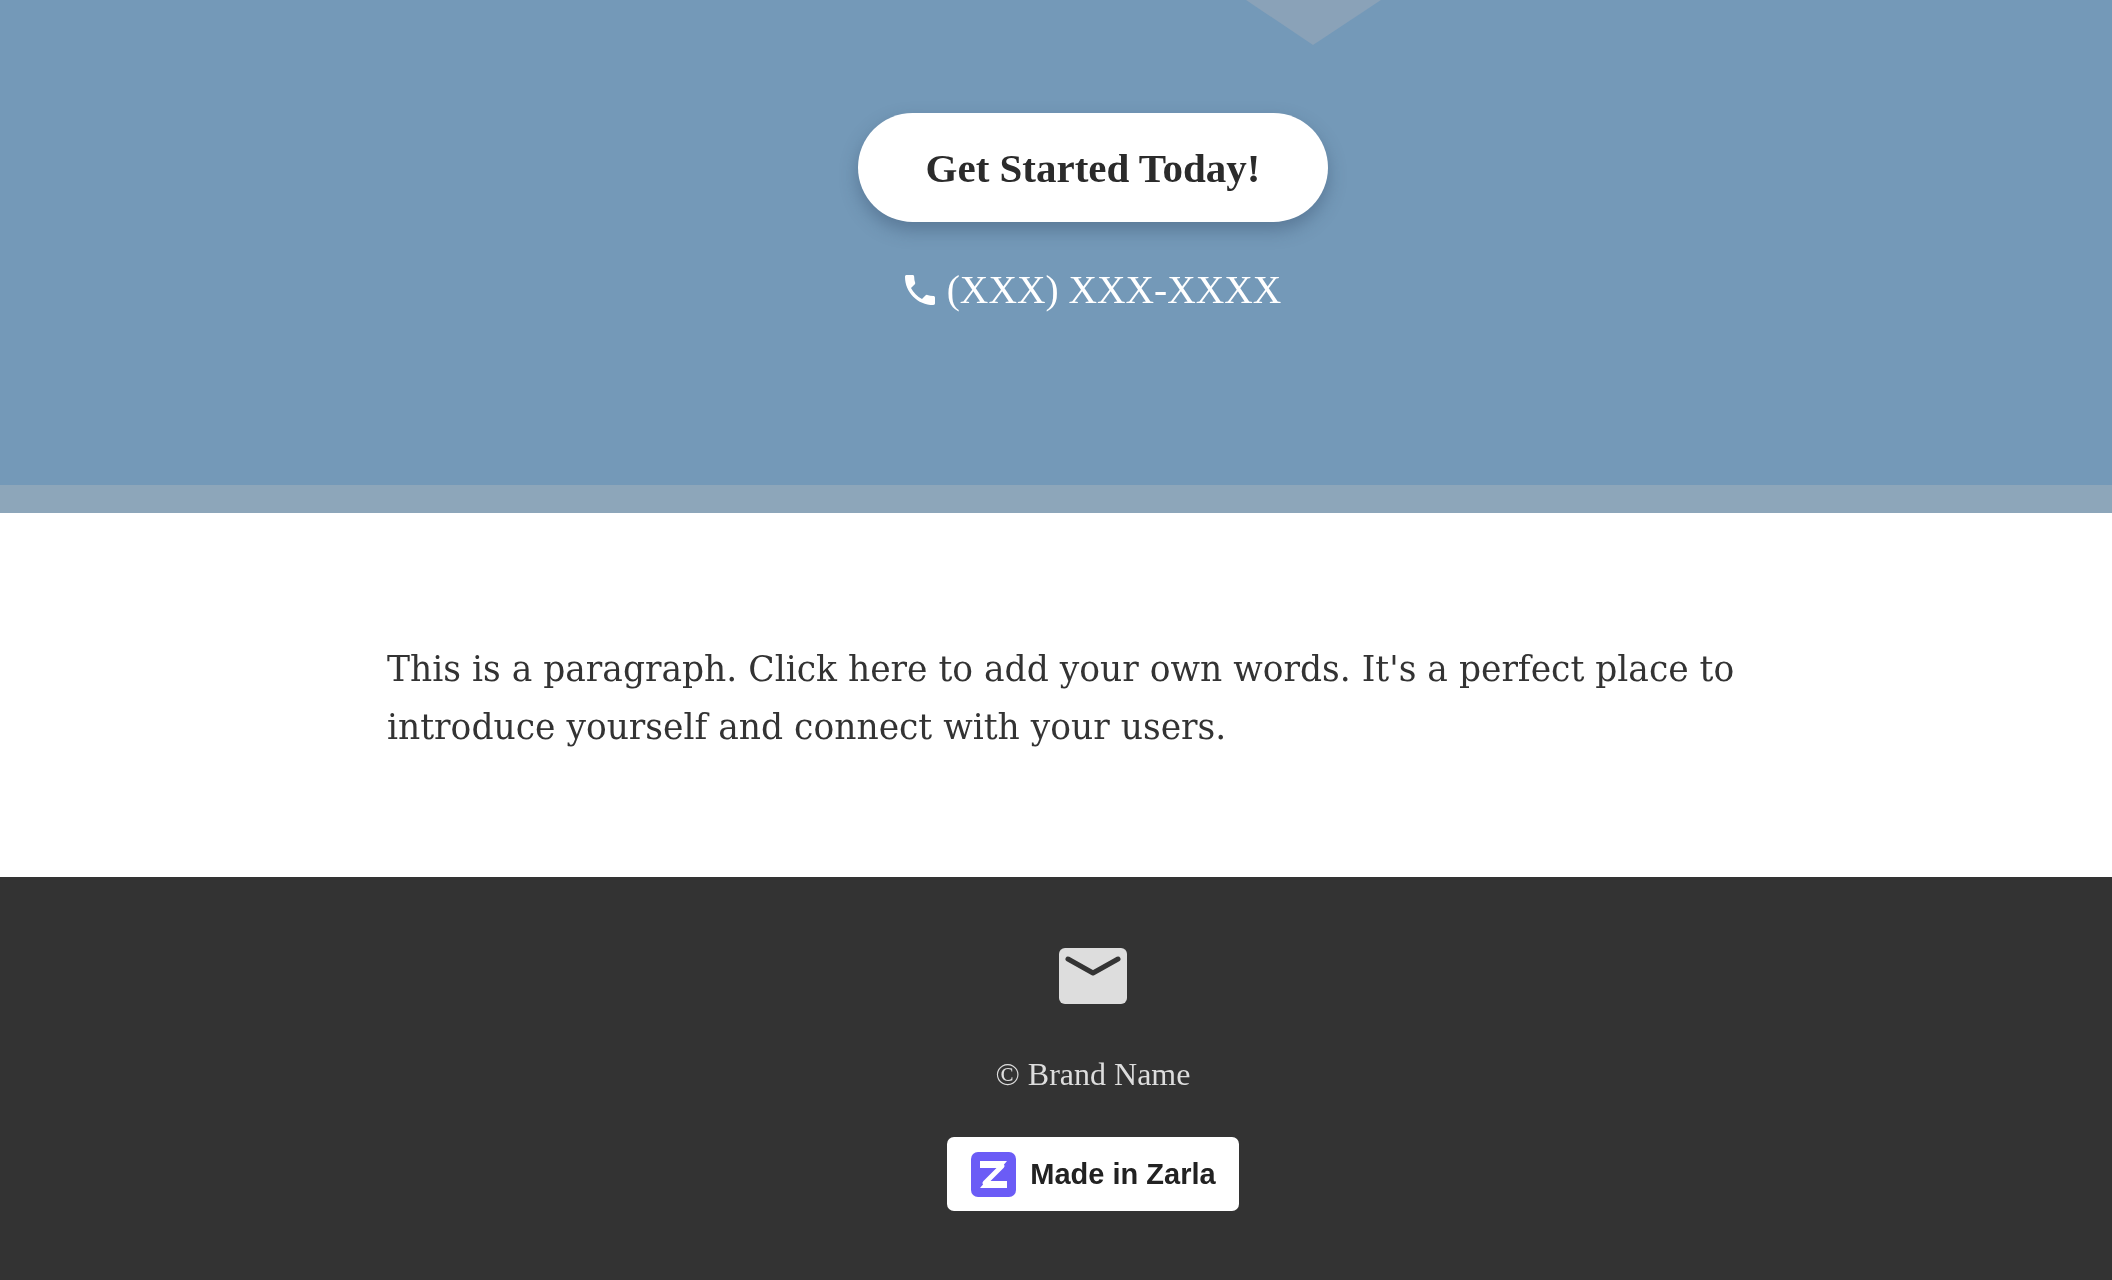  Describe the element at coordinates (919, 290) in the screenshot. I see `phone-icon` at that location.